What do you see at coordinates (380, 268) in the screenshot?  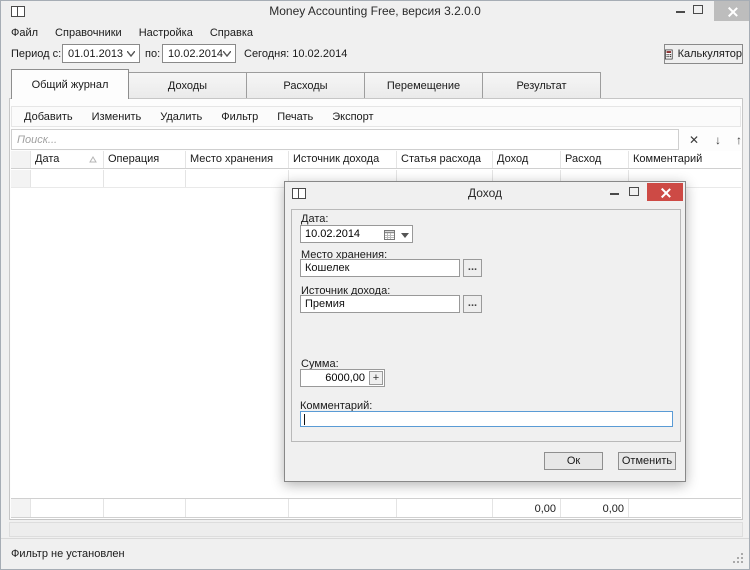 I see `storage-input` at bounding box center [380, 268].